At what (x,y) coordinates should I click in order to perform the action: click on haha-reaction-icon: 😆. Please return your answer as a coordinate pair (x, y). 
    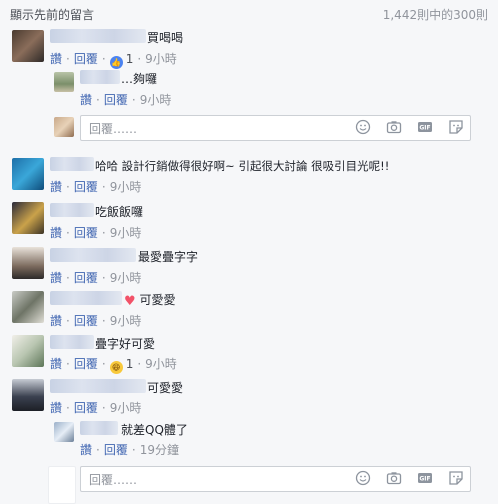
    Looking at the image, I should click on (116, 367).